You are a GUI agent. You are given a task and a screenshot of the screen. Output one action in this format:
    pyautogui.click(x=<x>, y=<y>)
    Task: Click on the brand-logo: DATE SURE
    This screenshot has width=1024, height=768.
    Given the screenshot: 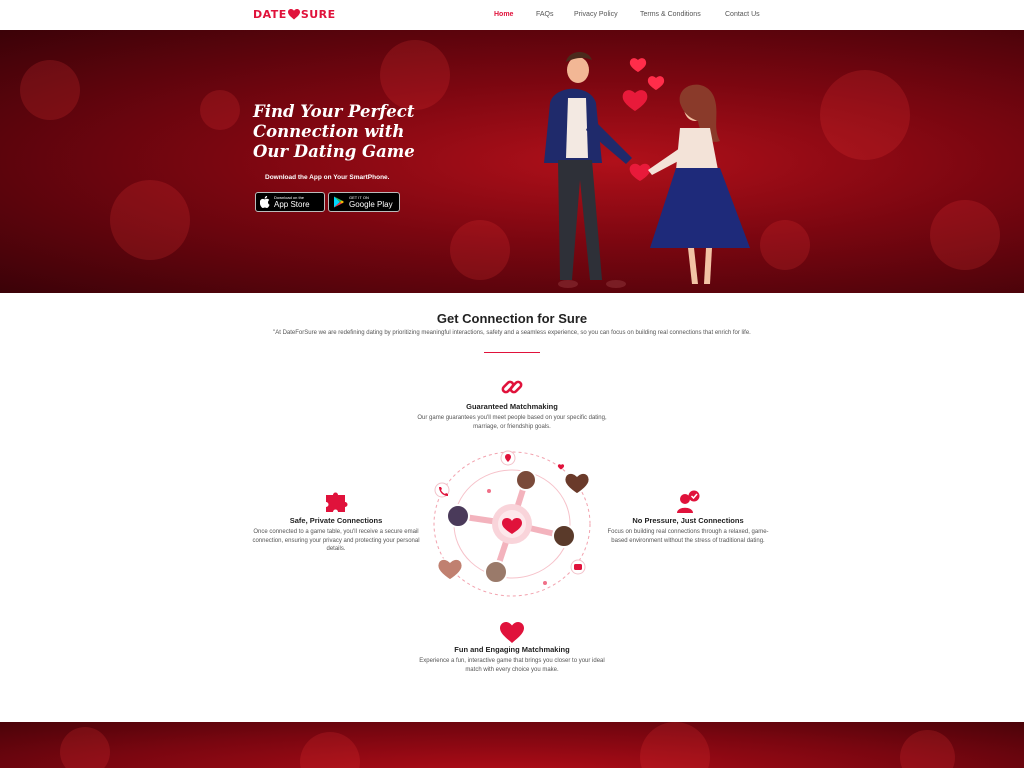 What is the action you would take?
    pyautogui.click(x=294, y=14)
    